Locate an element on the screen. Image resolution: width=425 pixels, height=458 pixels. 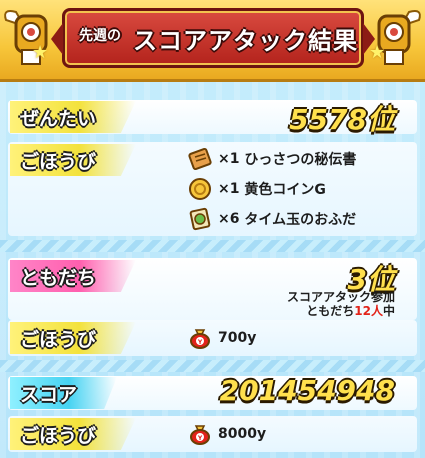
scroll-icon is located at coordinates (200, 159).